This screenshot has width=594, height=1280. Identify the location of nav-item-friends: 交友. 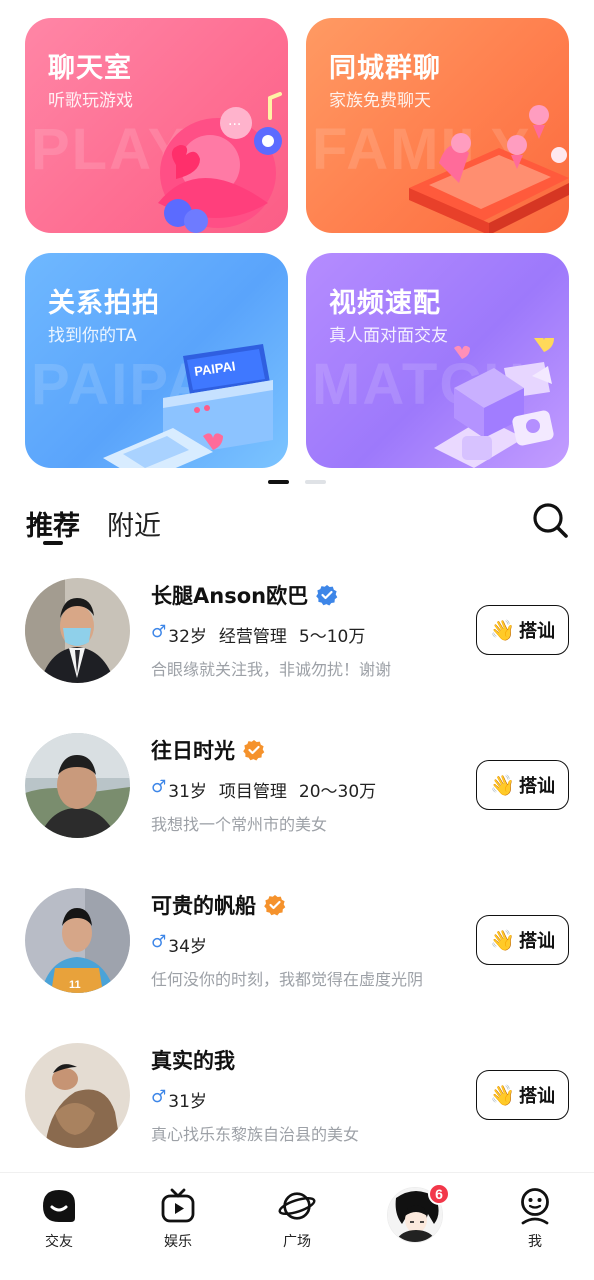
(59, 1219).